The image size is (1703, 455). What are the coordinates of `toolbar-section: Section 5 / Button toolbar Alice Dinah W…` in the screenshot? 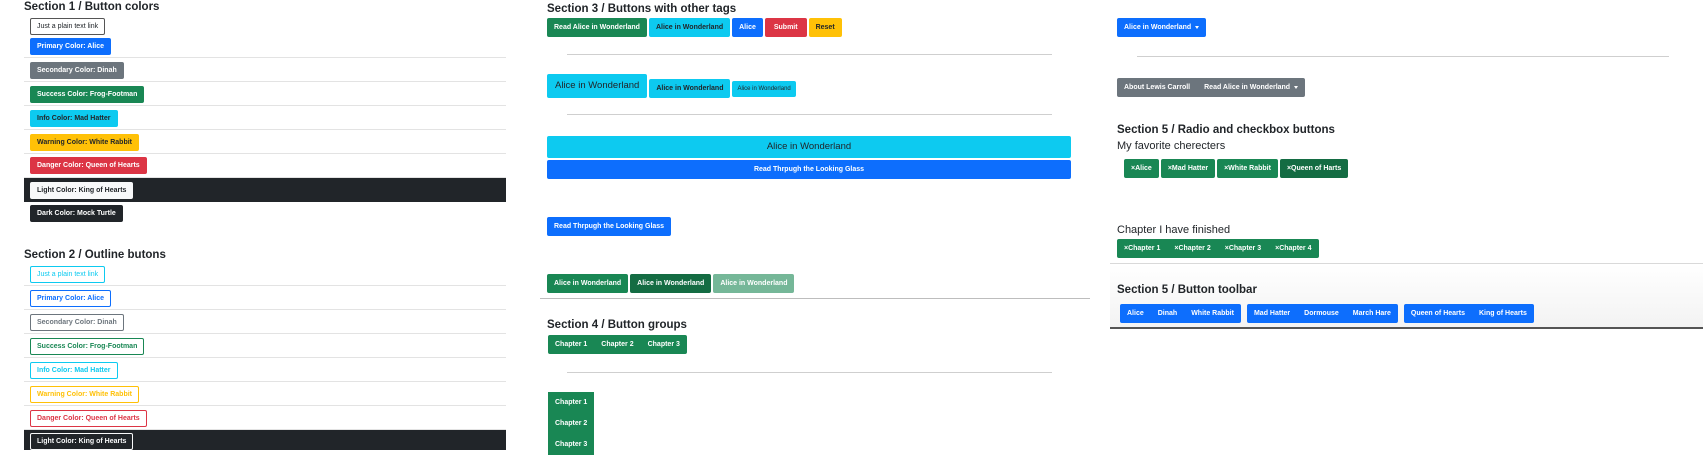 It's located at (1406, 296).